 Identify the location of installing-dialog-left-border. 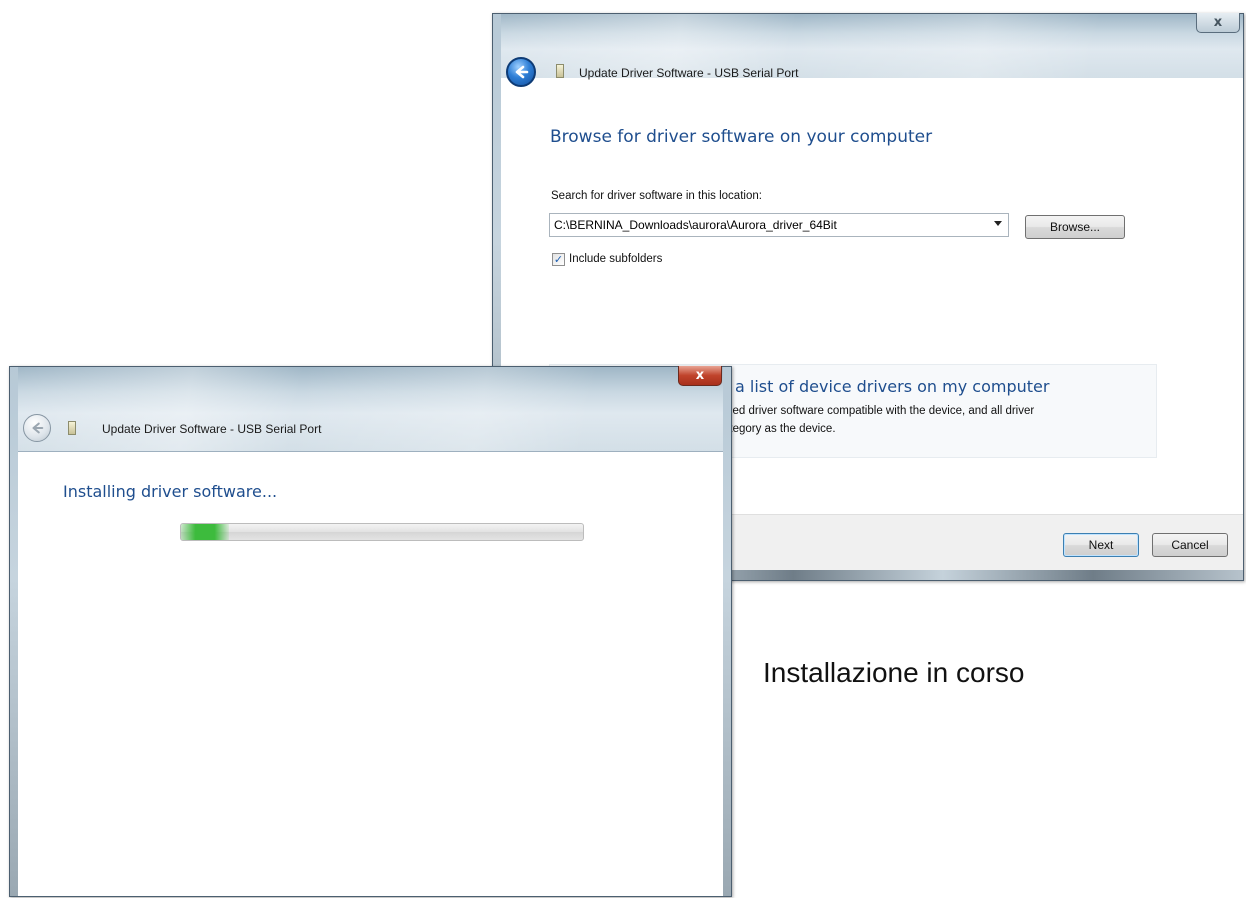
(14, 631).